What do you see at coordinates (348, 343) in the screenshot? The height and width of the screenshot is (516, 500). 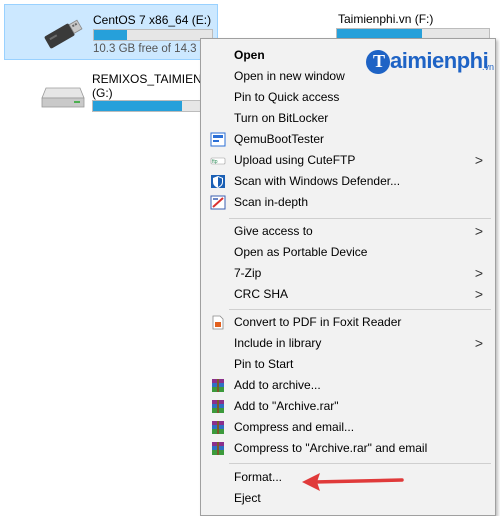 I see `menu-item-include-library: Include in library >` at bounding box center [348, 343].